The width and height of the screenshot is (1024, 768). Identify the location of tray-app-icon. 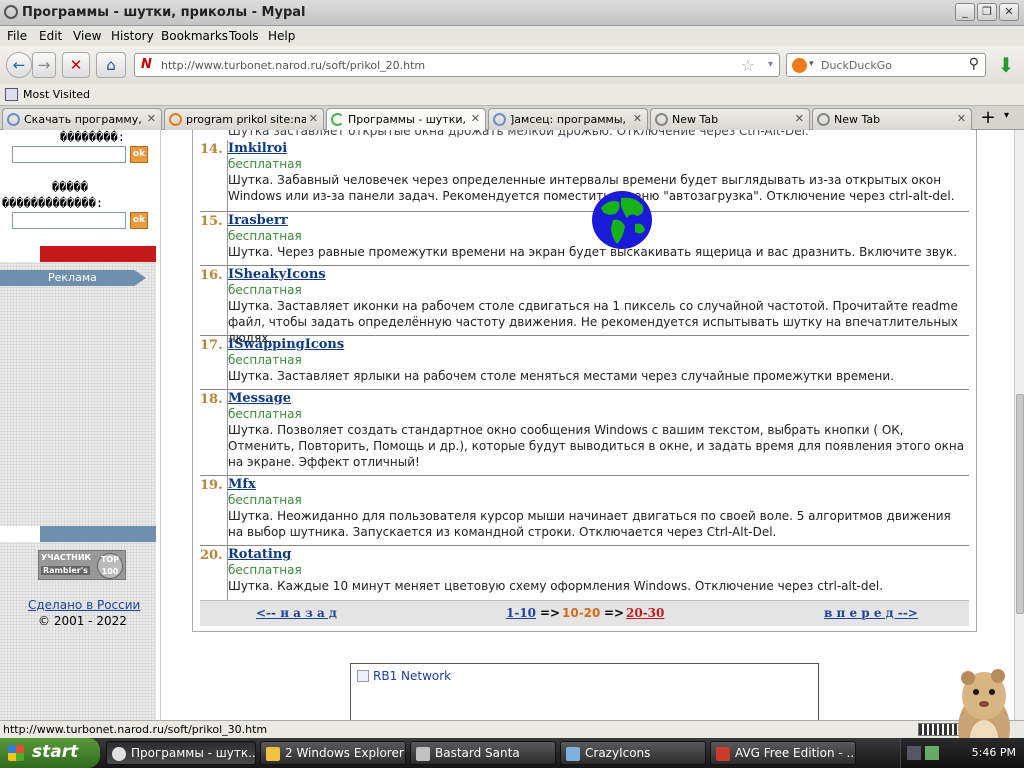
(932, 753).